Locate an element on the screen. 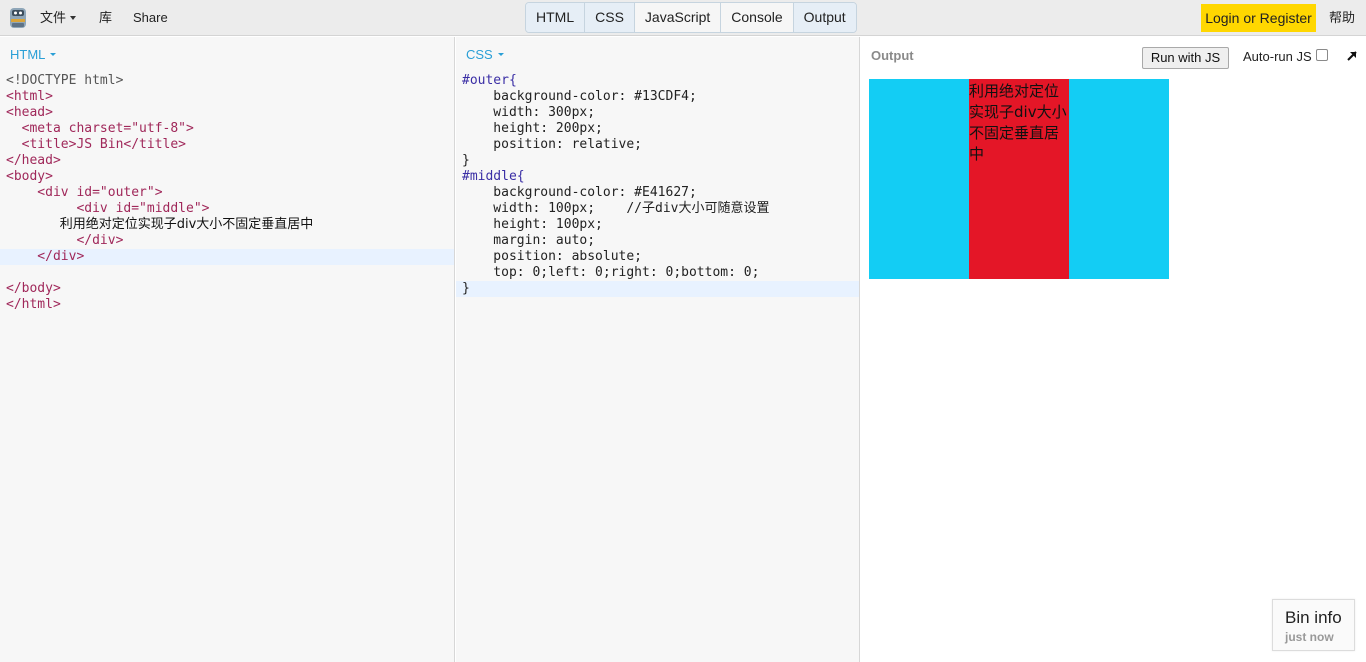 Image resolution: width=1366 pixels, height=662 pixels. html-panel-label: HTML is located at coordinates (33, 54).